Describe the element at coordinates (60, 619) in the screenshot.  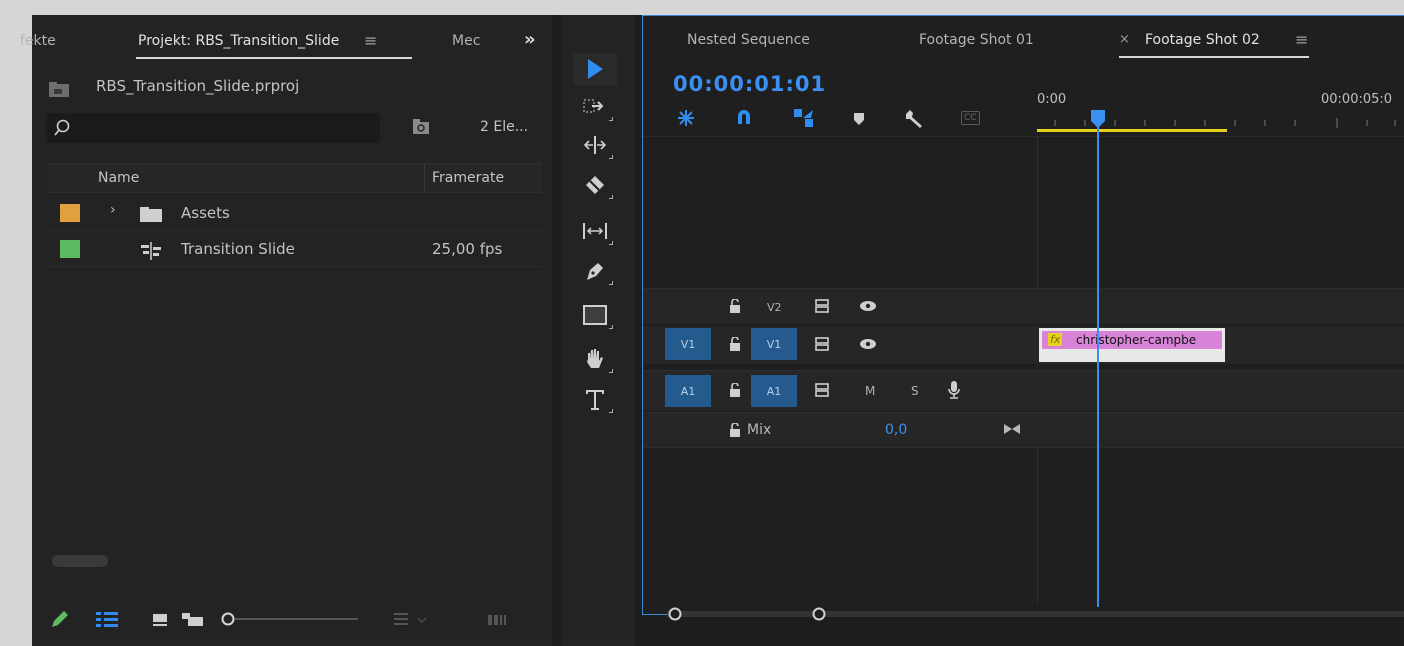
I see `pencil-icon` at that location.